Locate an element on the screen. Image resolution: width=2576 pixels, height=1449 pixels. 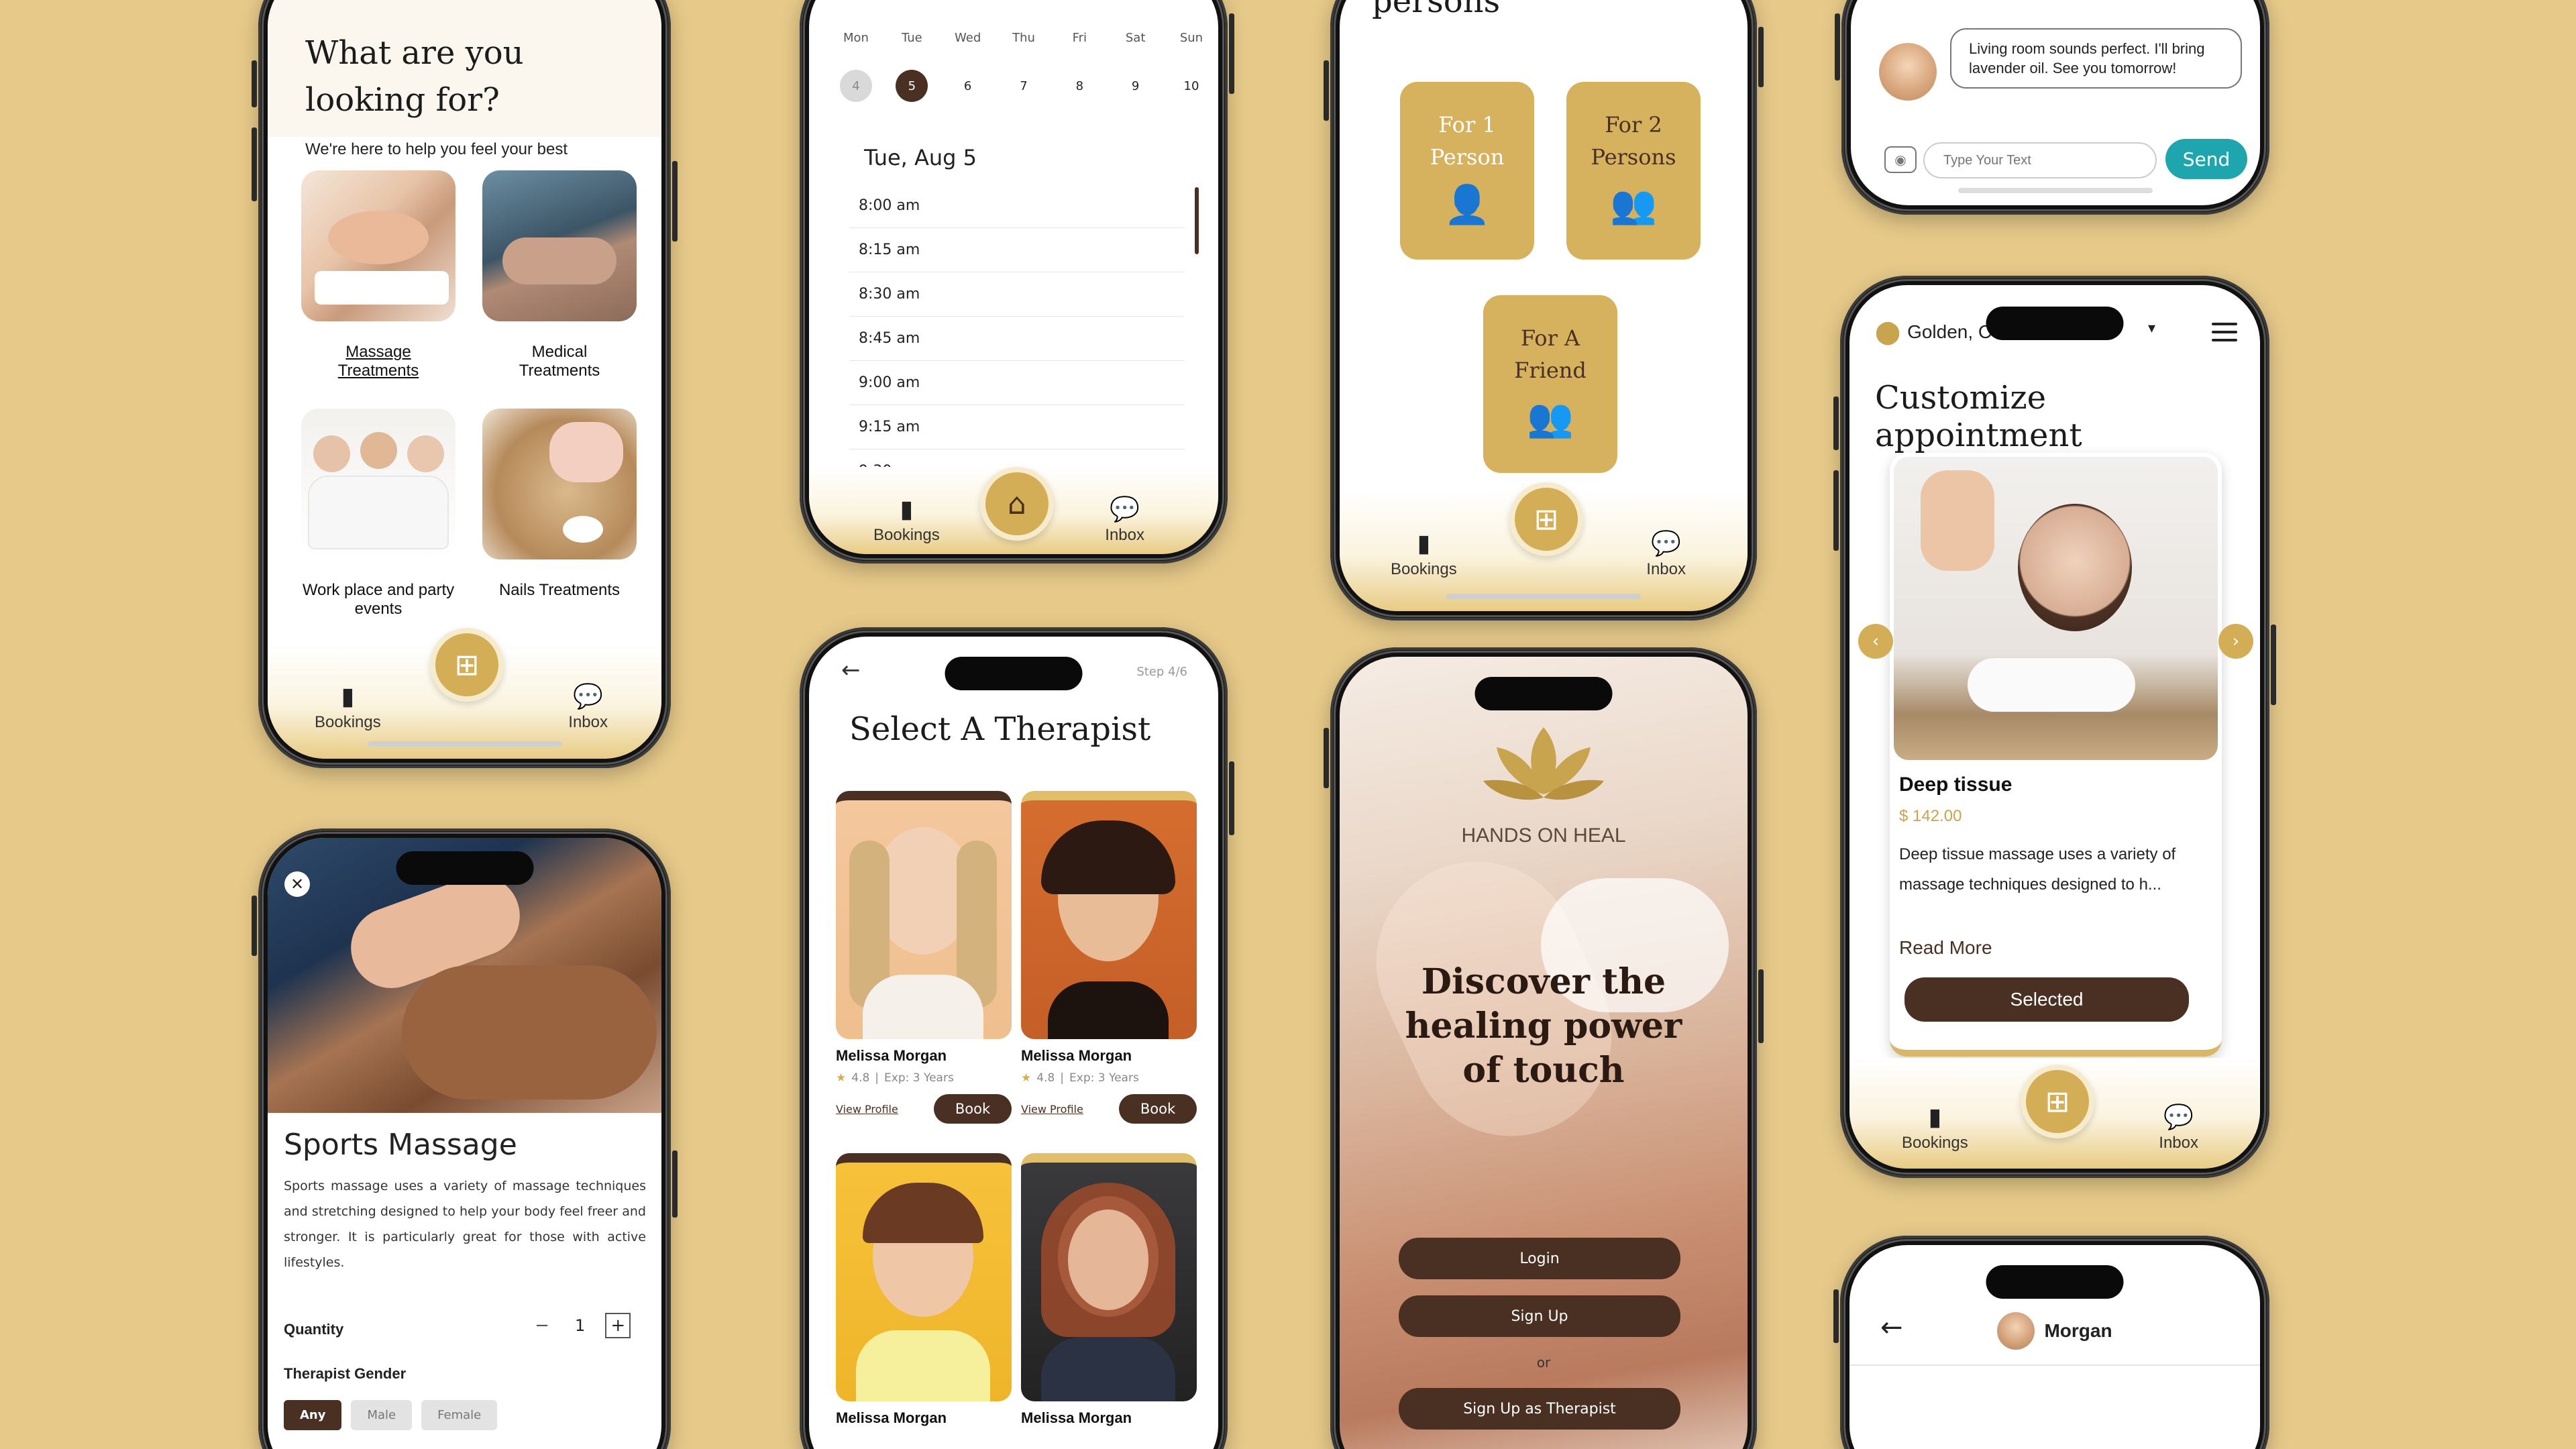
camera-icon: ◉ is located at coordinates (1900, 160).